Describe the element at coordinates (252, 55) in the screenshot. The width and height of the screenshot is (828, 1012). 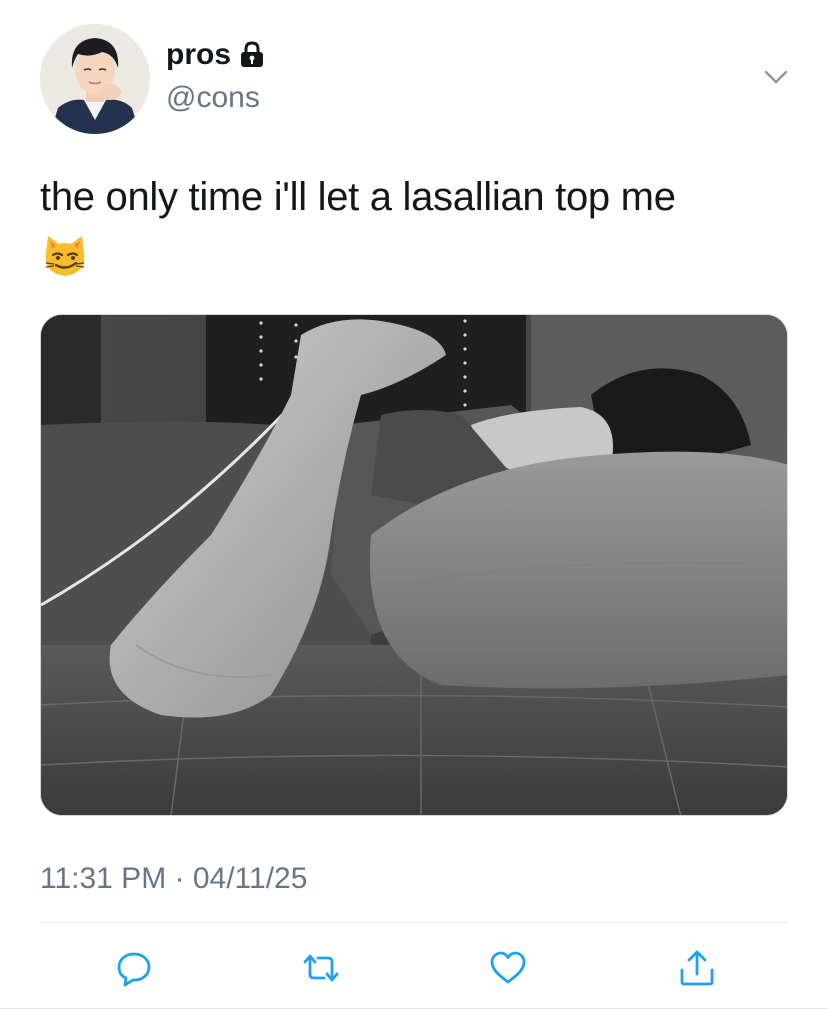
I see `lock-icon` at that location.